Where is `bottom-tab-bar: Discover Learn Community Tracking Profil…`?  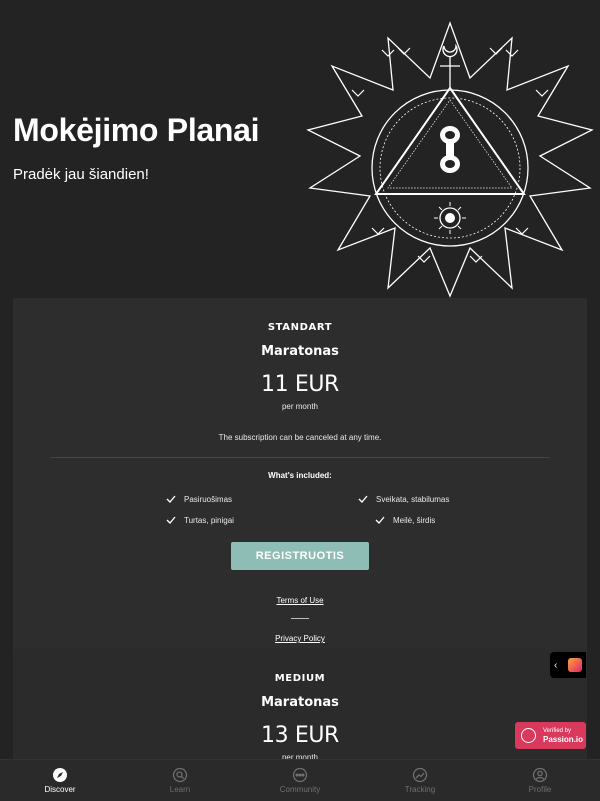
bottom-tab-bar: Discover Learn Community Tracking Profil… is located at coordinates (300, 780).